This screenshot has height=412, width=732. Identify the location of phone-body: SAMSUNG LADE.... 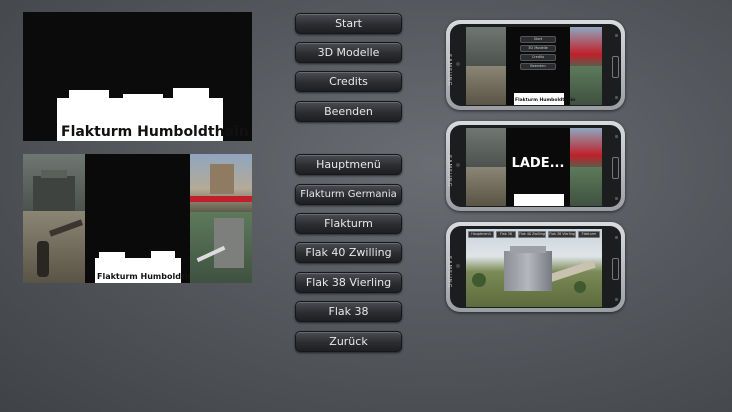
(533, 166).